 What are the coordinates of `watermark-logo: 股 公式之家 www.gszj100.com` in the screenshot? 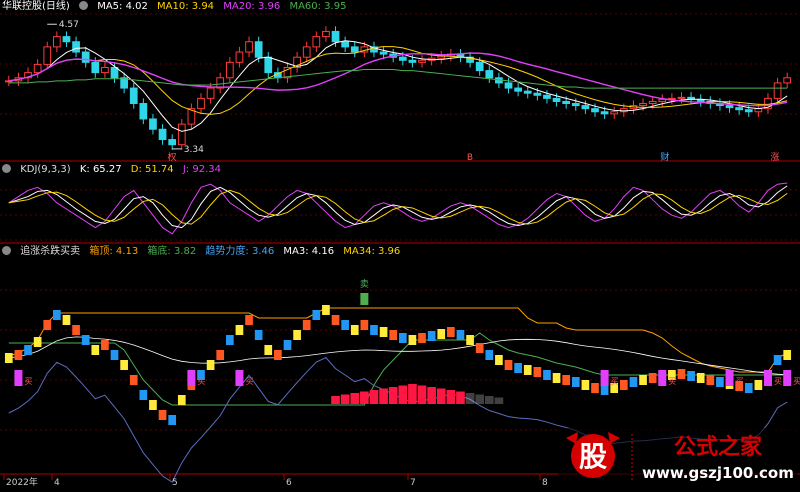 It's located at (678, 457).